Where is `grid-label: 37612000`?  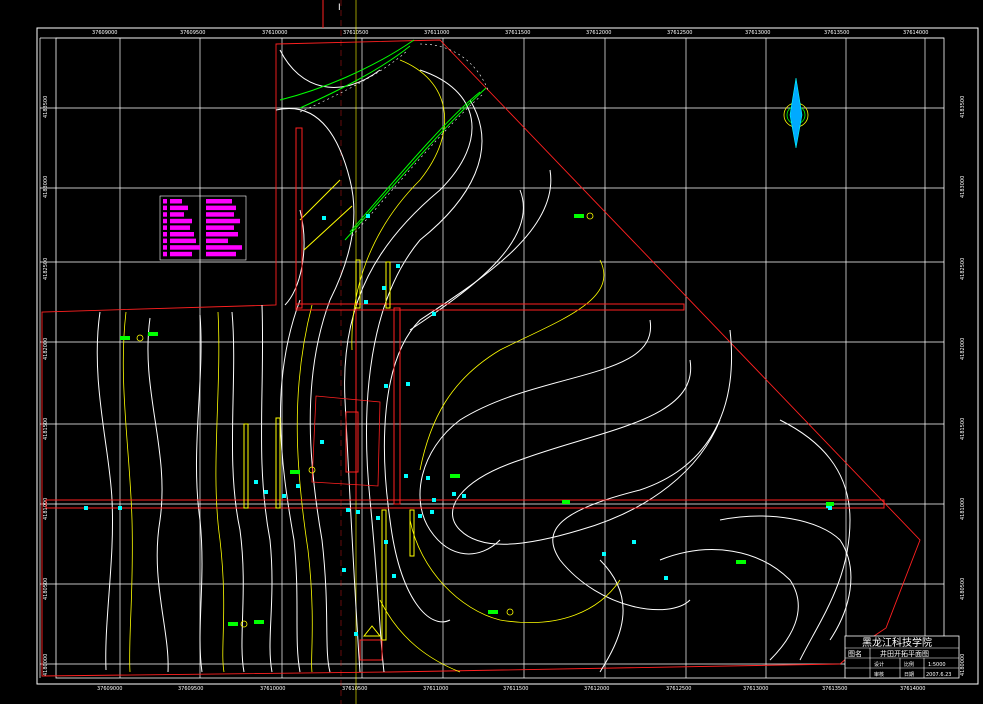 grid-label: 37612000 is located at coordinates (598, 33).